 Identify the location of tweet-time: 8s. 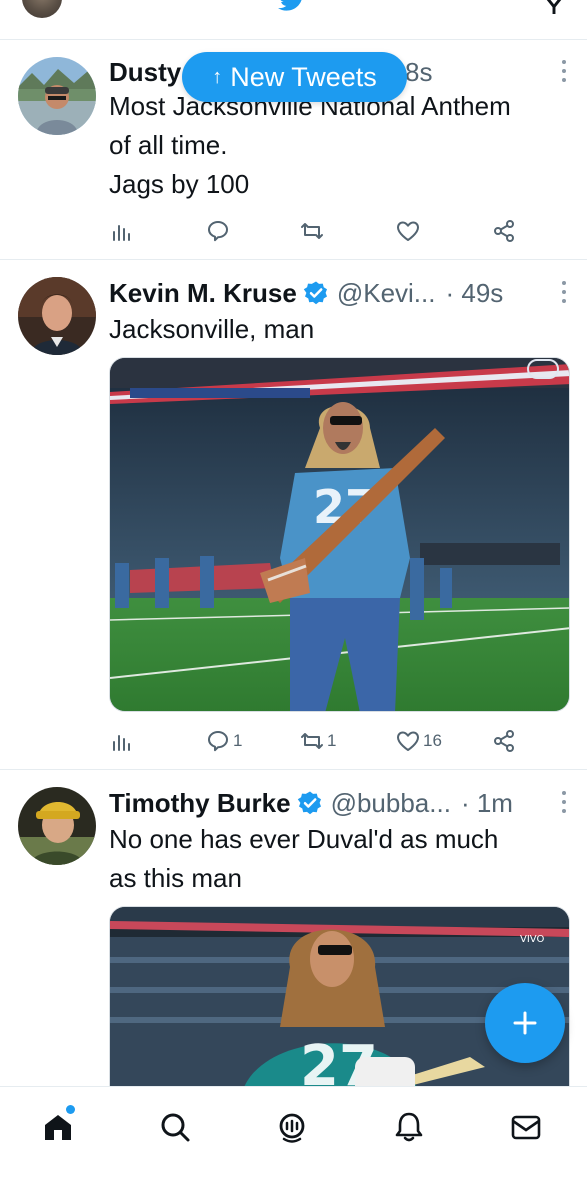
(418, 72).